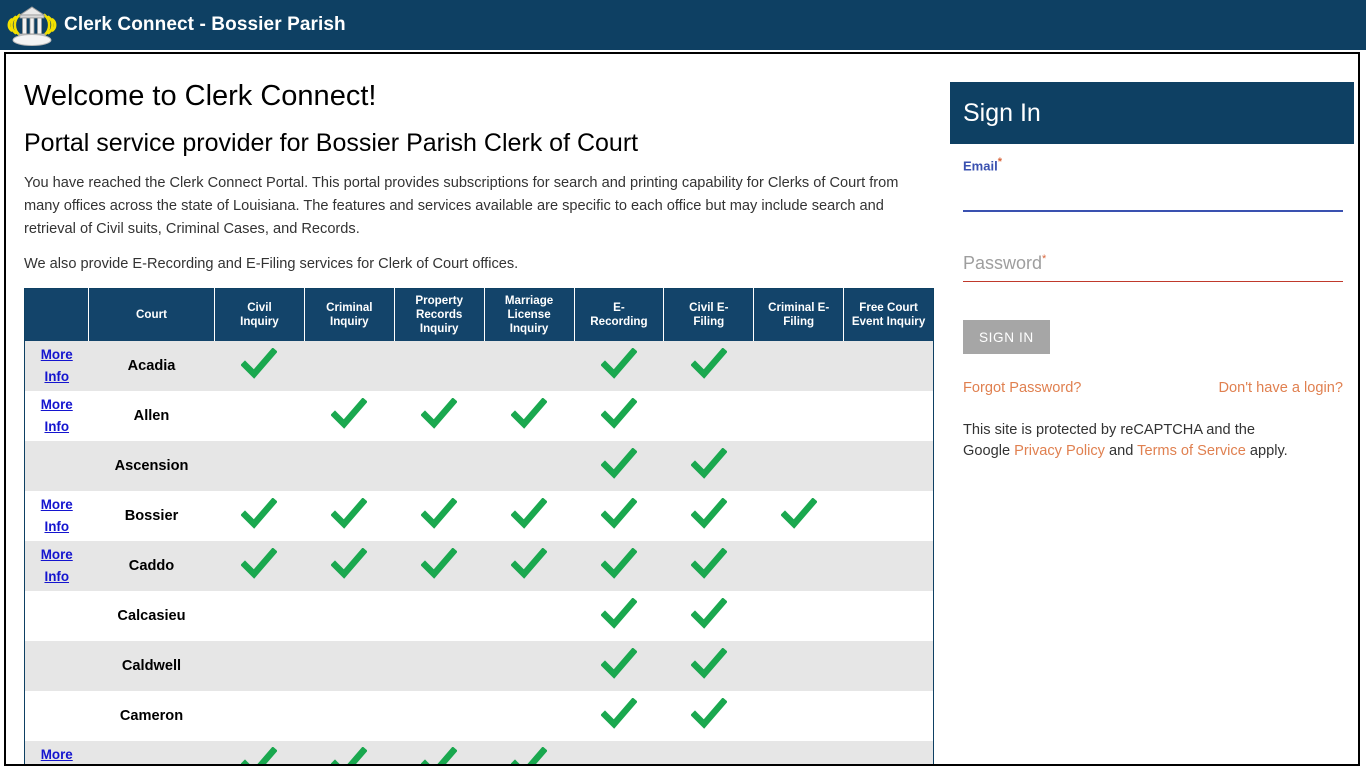  What do you see at coordinates (152, 666) in the screenshot?
I see `court-name-cell: Caldwell` at bounding box center [152, 666].